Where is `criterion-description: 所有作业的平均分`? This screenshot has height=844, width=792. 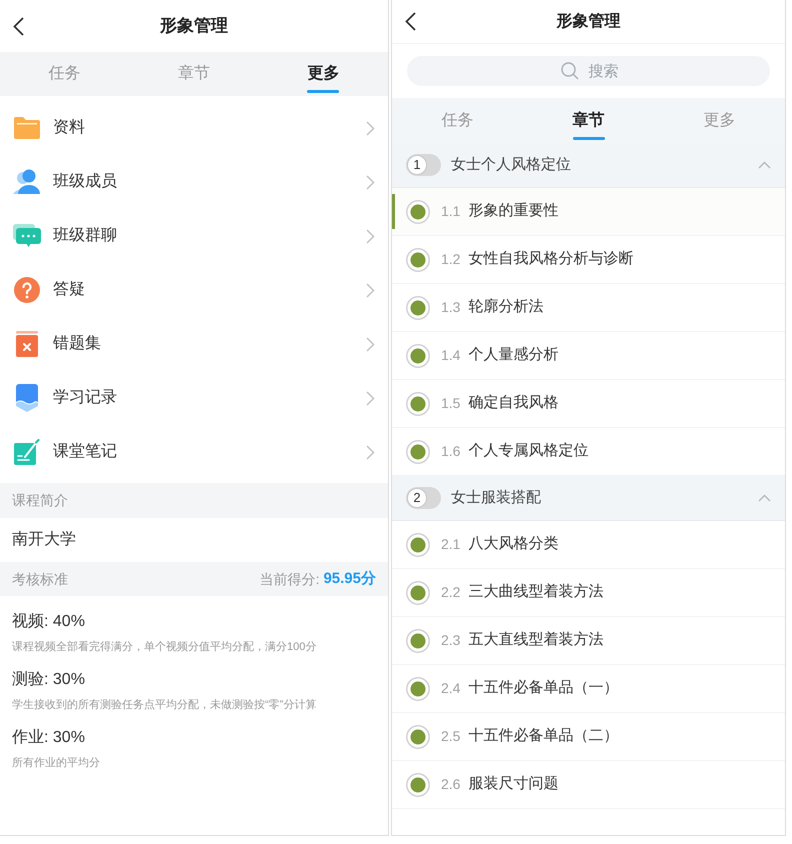 criterion-description: 所有作业的平均分 is located at coordinates (56, 763).